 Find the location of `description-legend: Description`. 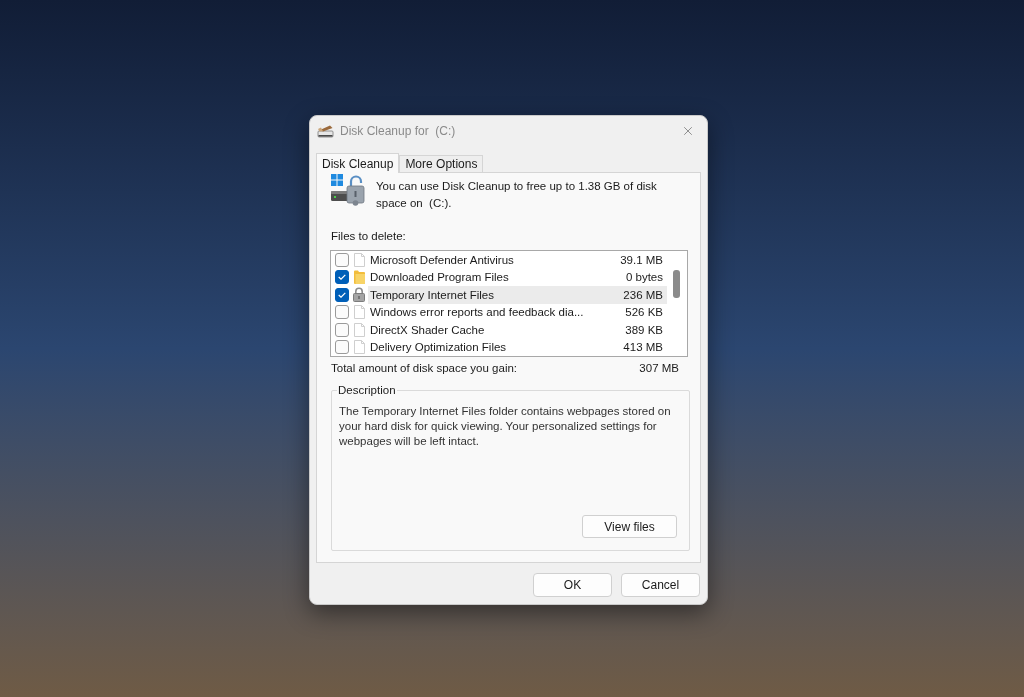

description-legend: Description is located at coordinates (367, 390).